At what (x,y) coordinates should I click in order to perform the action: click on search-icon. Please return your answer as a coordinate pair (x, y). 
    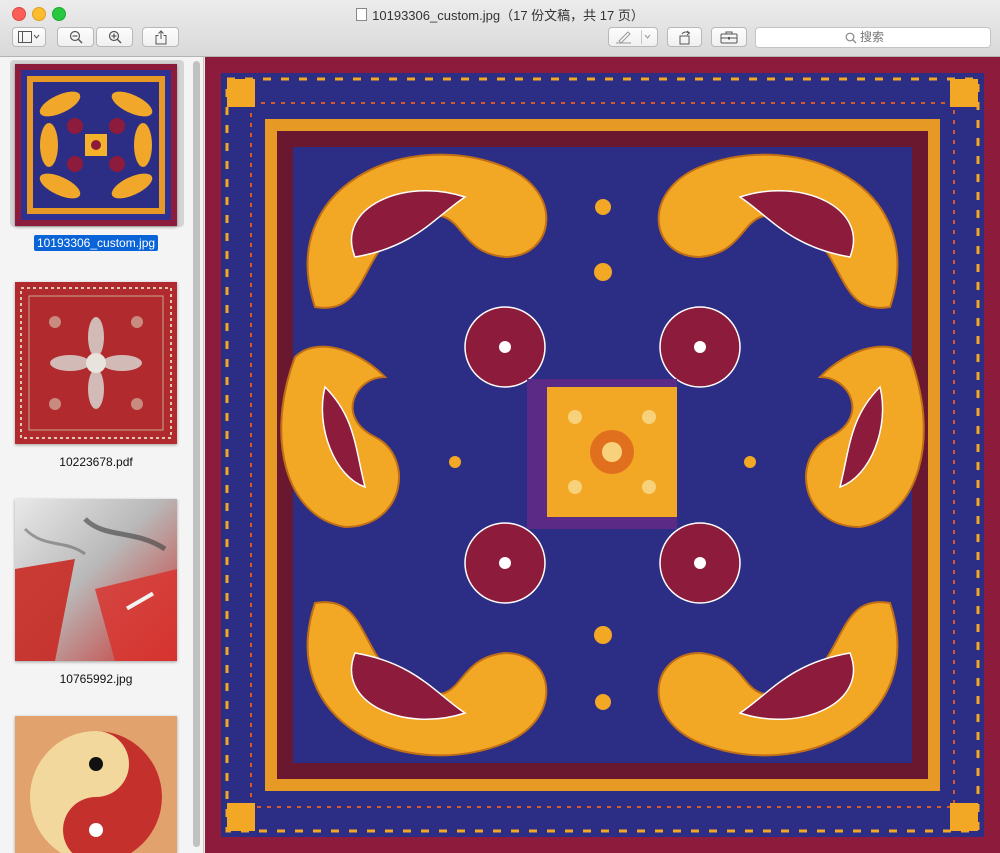
    Looking at the image, I should click on (851, 38).